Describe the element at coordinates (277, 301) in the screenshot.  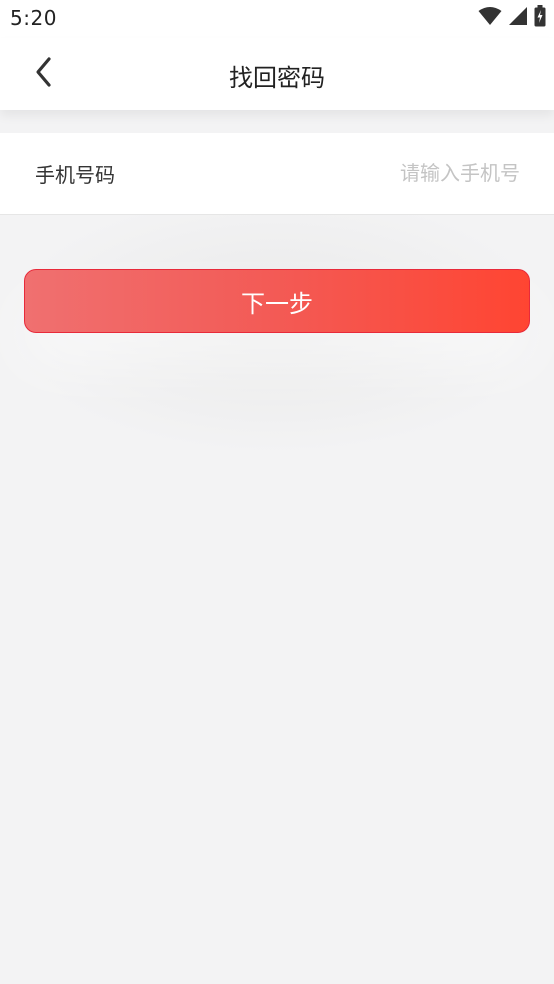
I see `next-step-button: 下一步` at that location.